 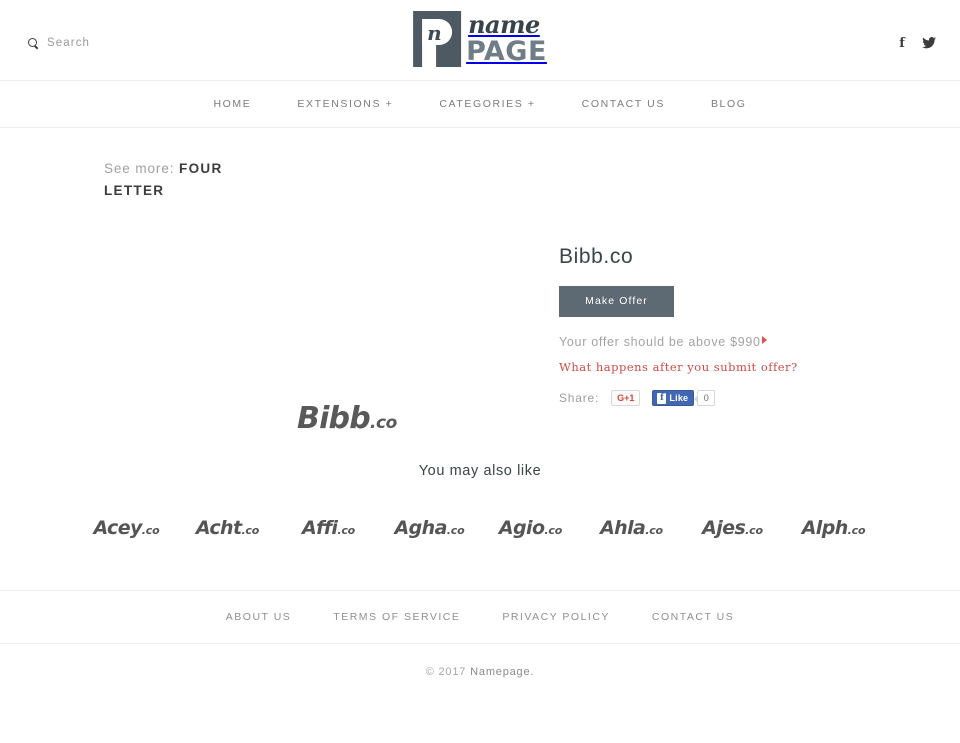 I want to click on copyright-notice: © 2017 Namepage., so click(x=480, y=671).